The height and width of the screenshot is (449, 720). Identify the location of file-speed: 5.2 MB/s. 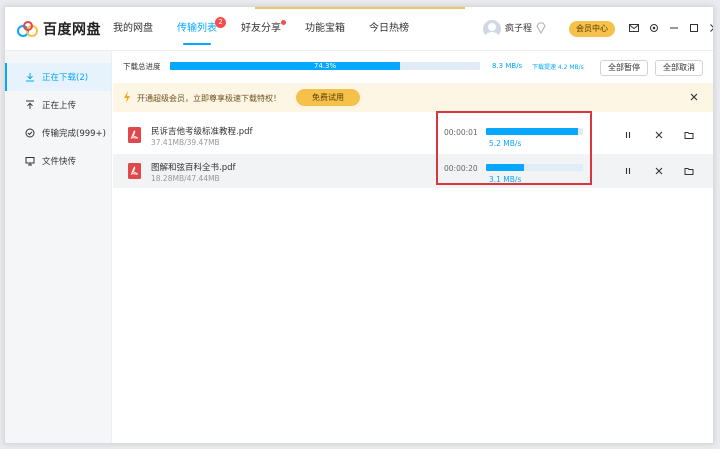
(505, 143).